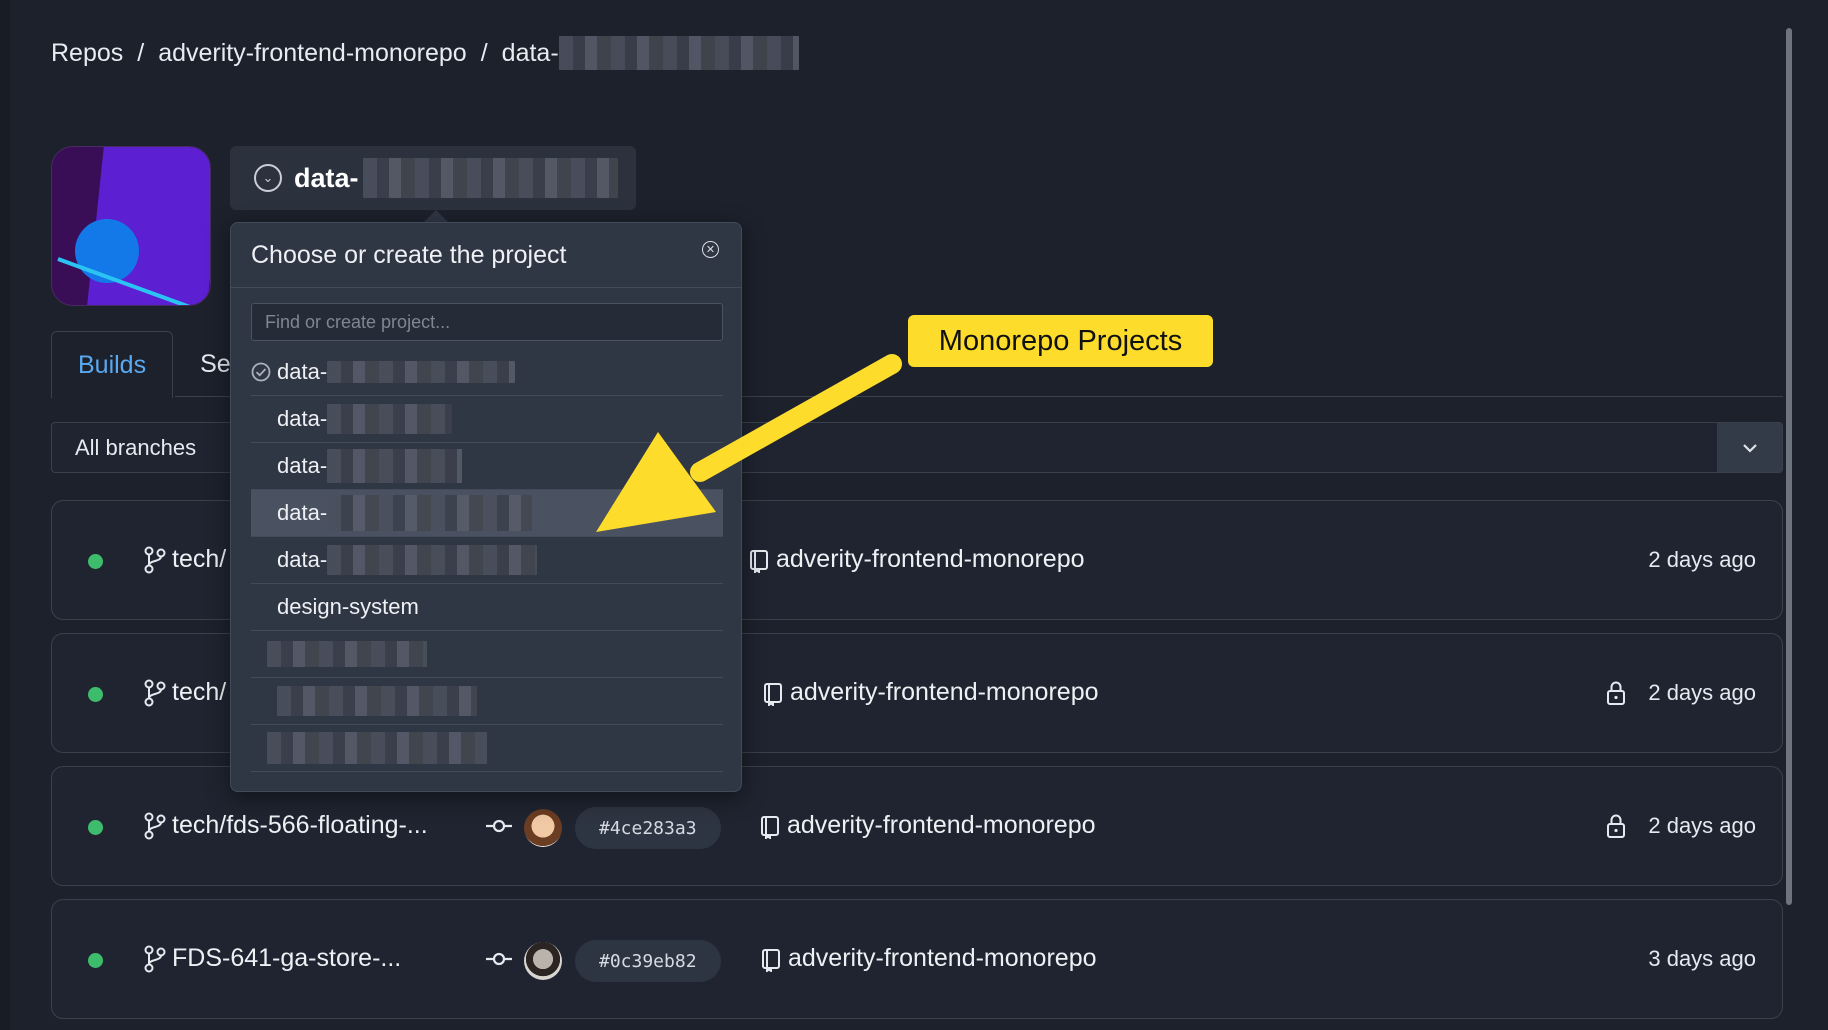  Describe the element at coordinates (5, 515) in the screenshot. I see `left-edge` at that location.